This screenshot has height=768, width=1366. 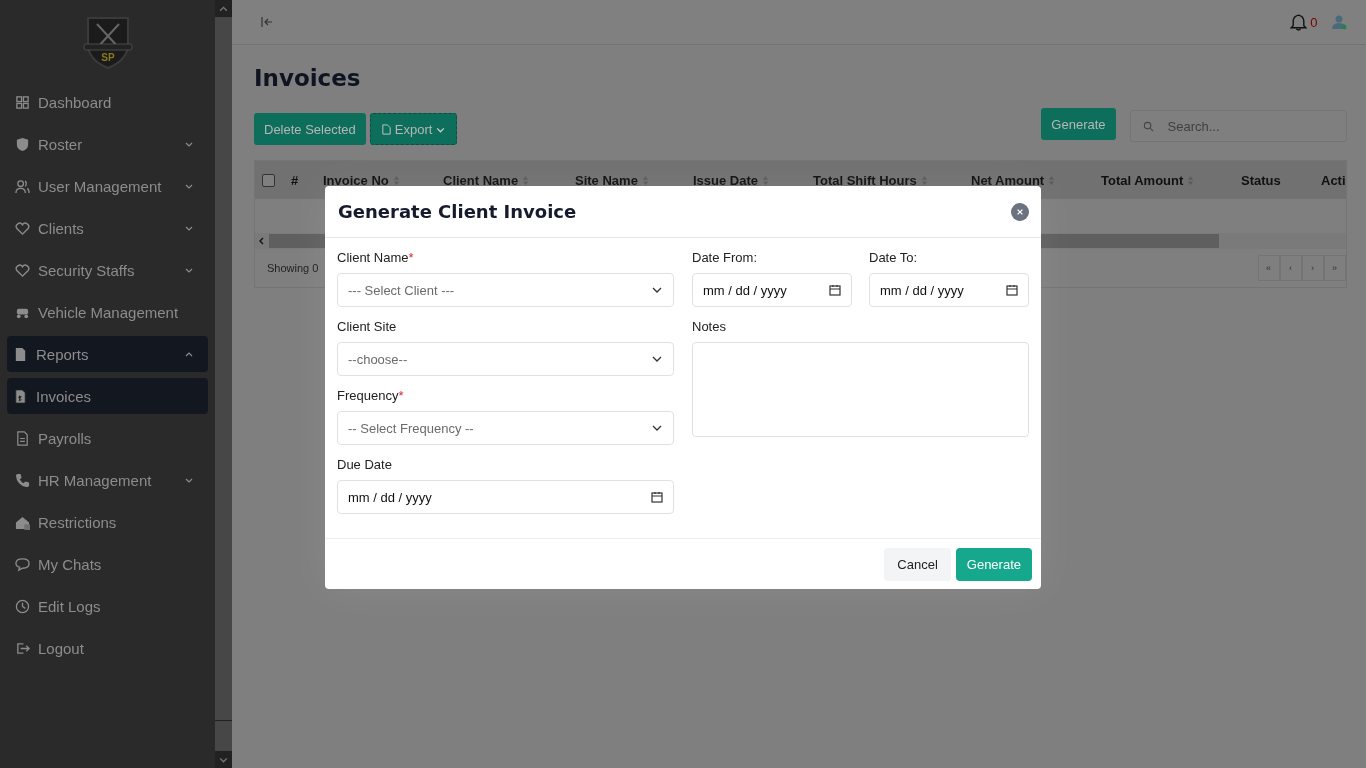 I want to click on logout-icon, so click(x=22, y=648).